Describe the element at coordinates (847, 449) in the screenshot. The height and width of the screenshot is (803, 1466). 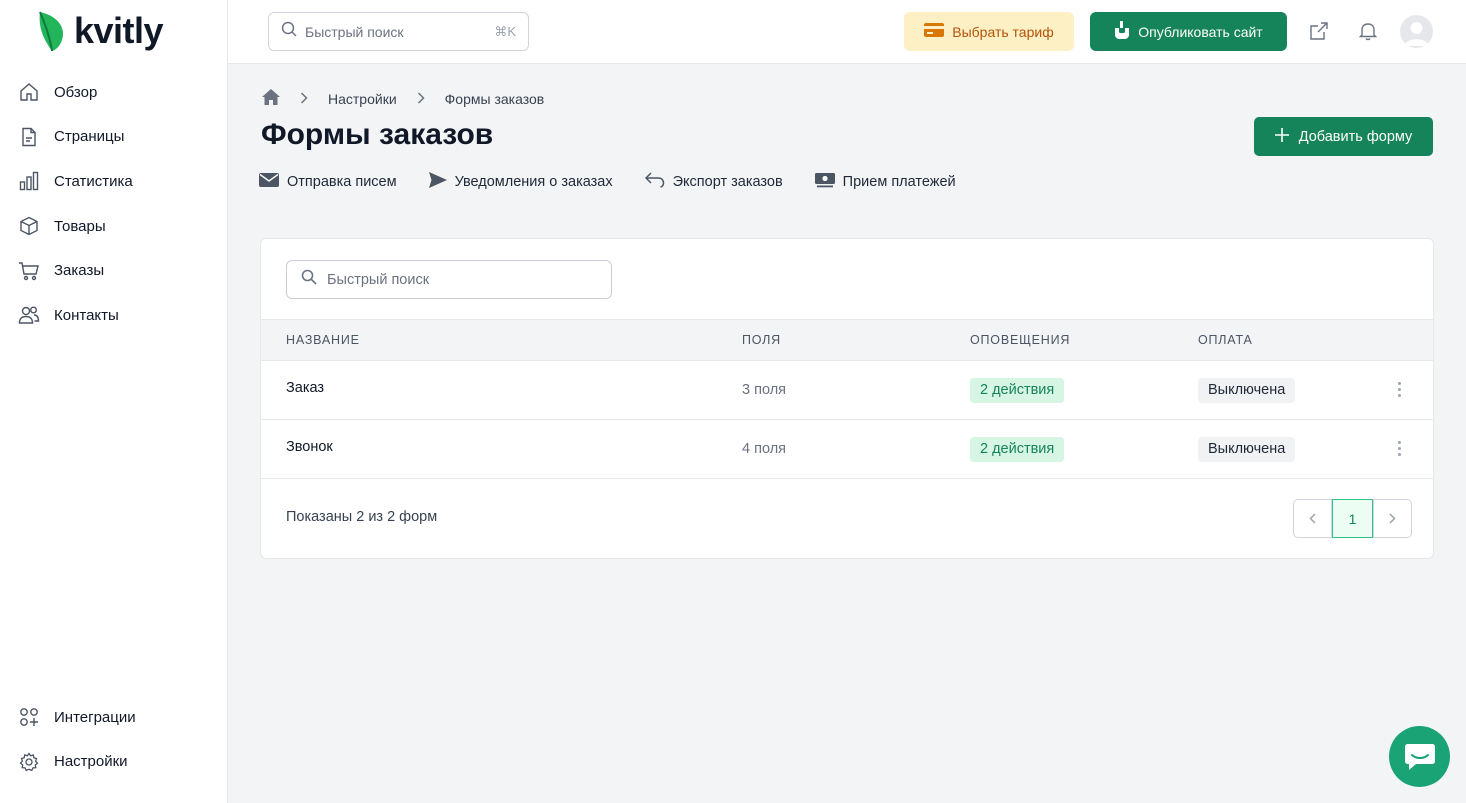
I see `table-row: Звонок 4 поля 2 действия Выключена` at that location.